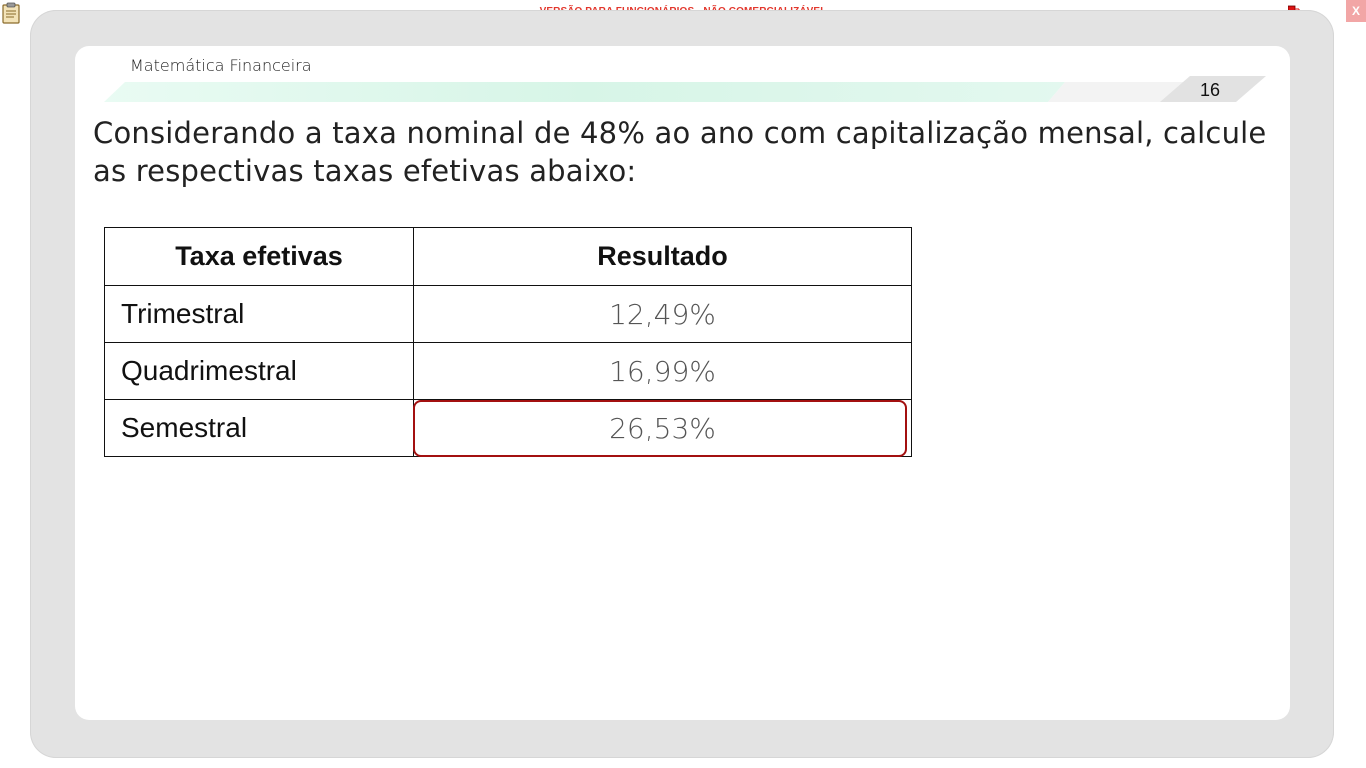  Describe the element at coordinates (1210, 90) in the screenshot. I see `page-number: 16` at that location.